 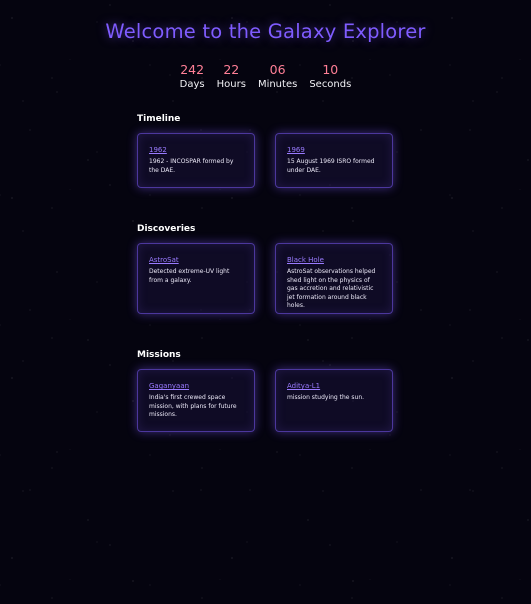 I want to click on timeline-card-1962: 1962 1962 - INCOSPAR formed by the DAE., so click(x=196, y=160).